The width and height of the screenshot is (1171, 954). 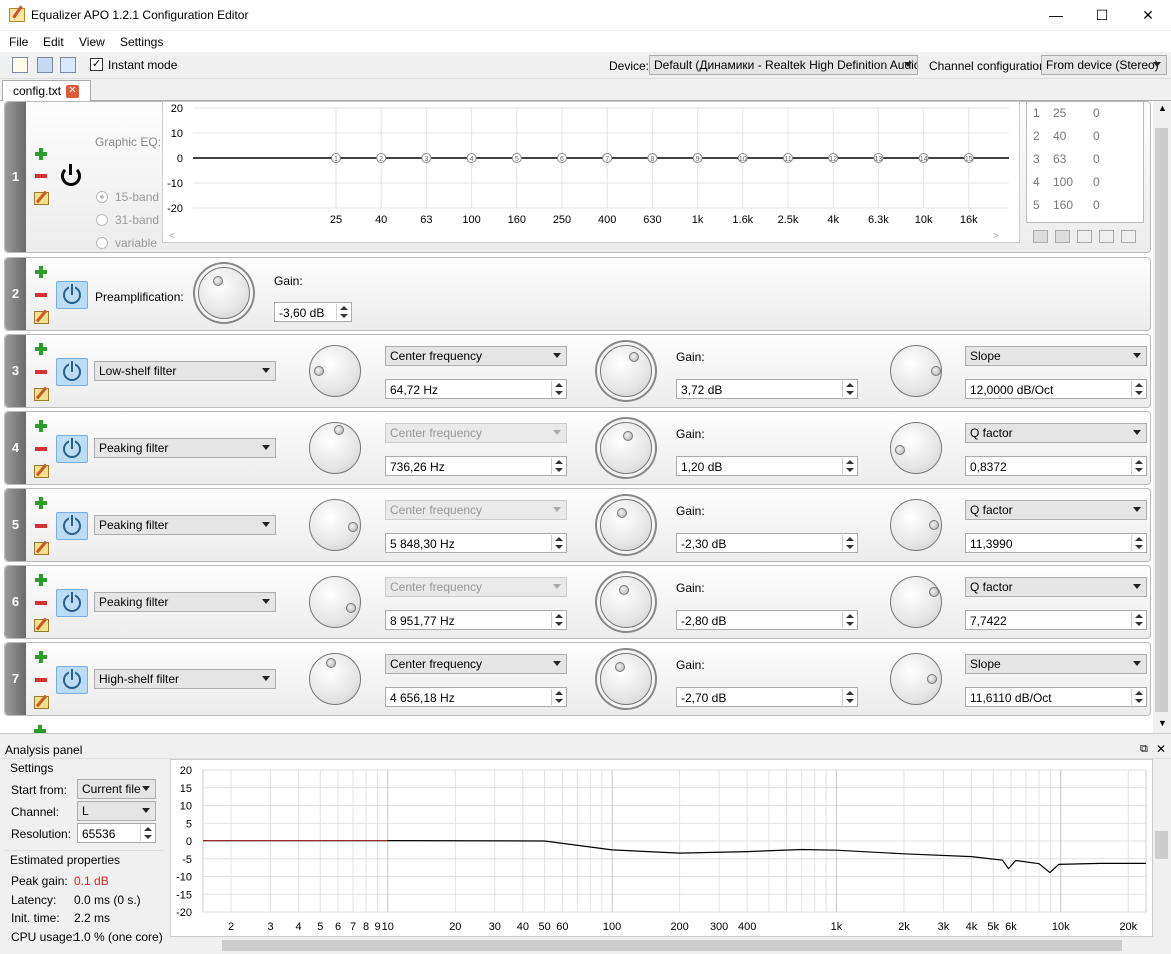 I want to click on frequency-input: 5 848,30 Hz, so click(x=476, y=543).